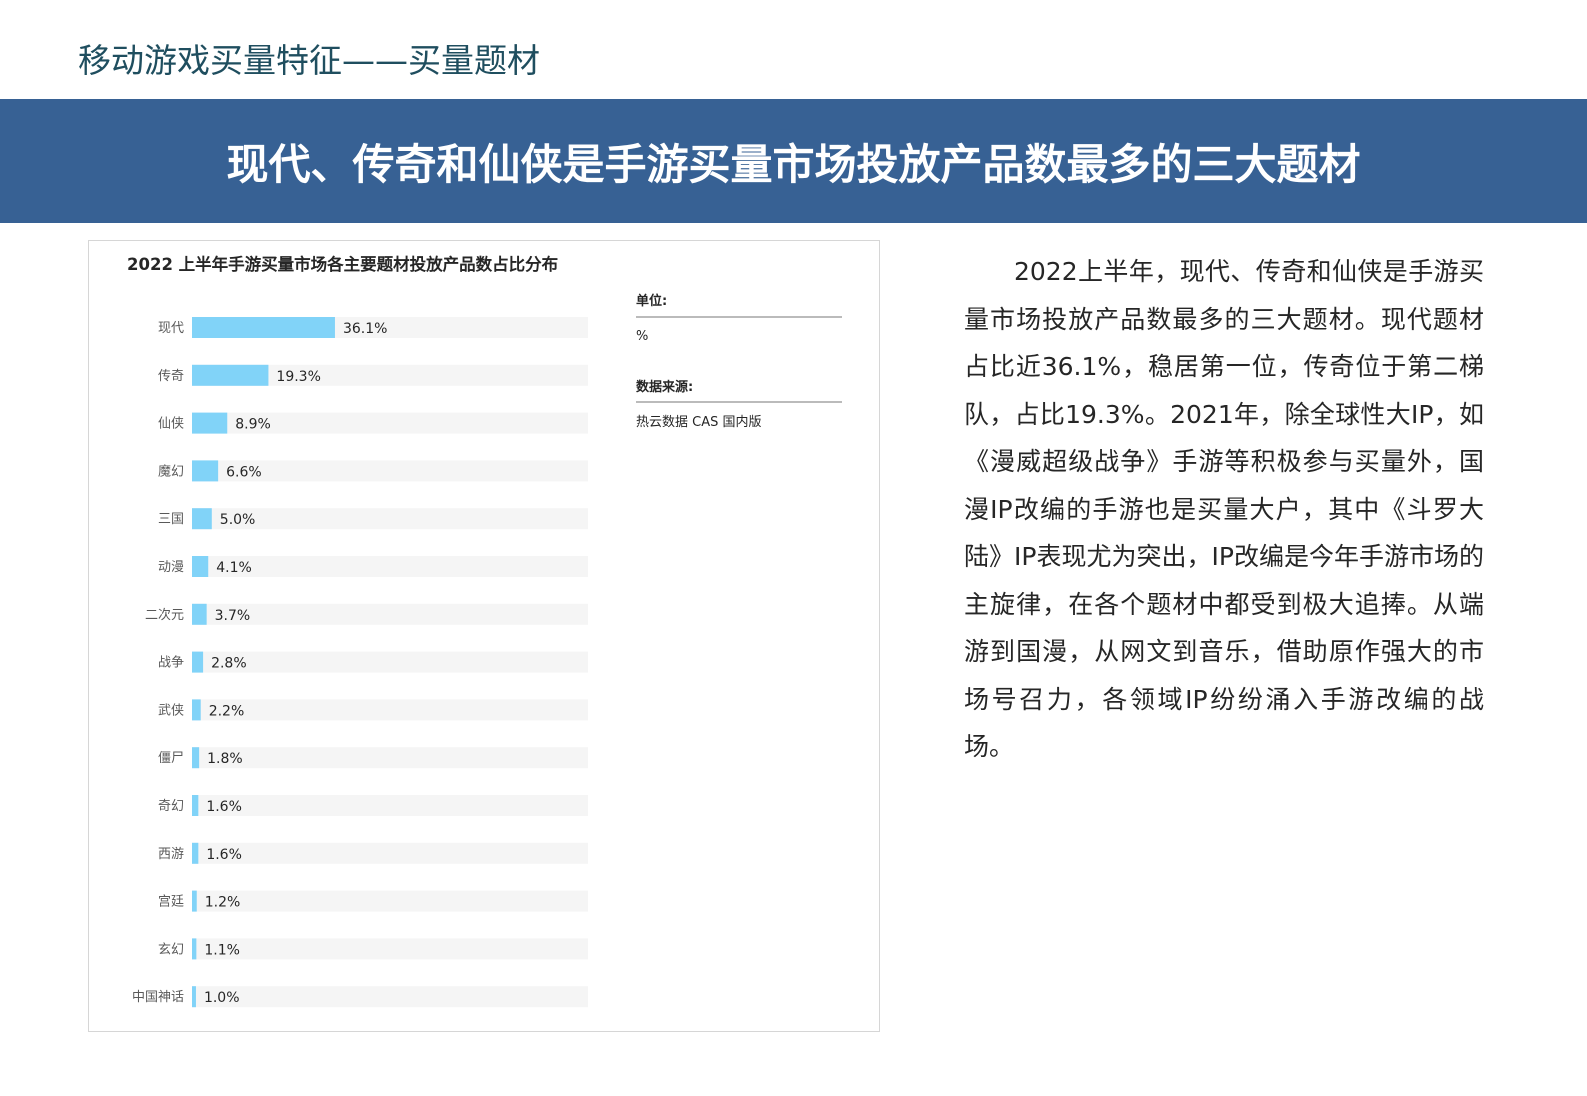  Describe the element at coordinates (244, 472) in the screenshot. I see `value-label: 6.6%` at that location.